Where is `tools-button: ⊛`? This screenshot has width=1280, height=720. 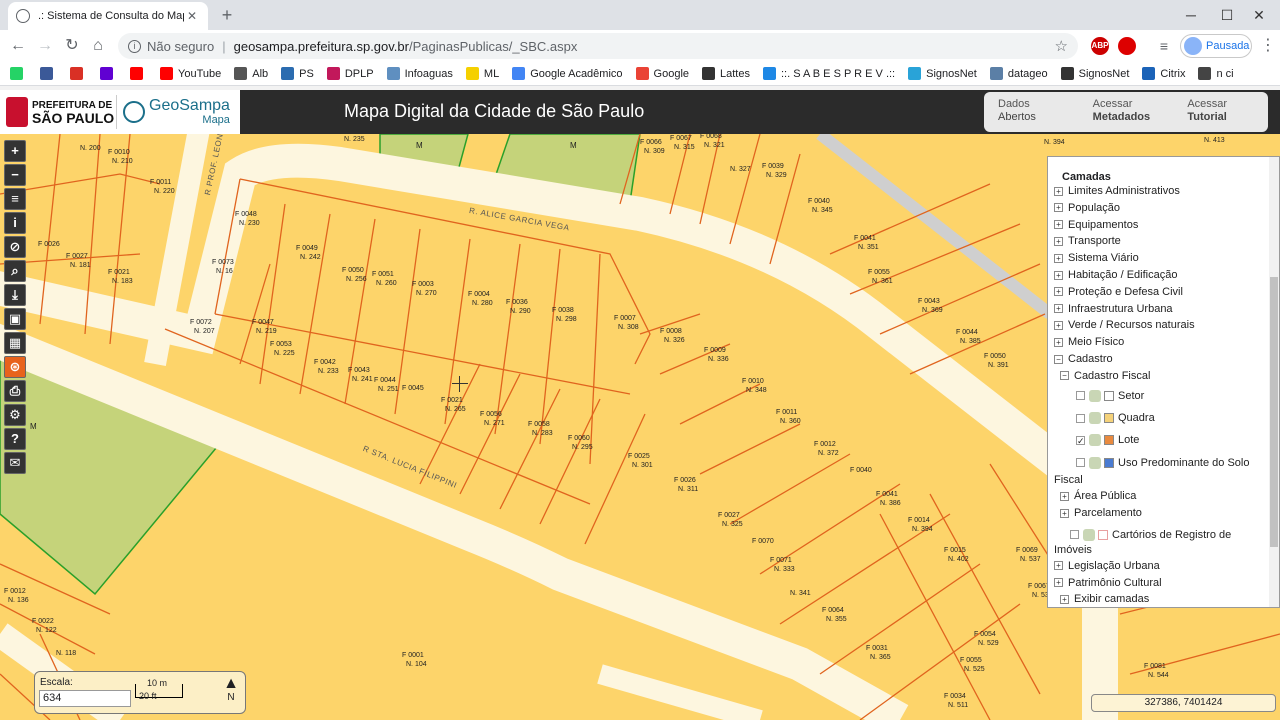
tools-button: ⊛ is located at coordinates (15, 367).